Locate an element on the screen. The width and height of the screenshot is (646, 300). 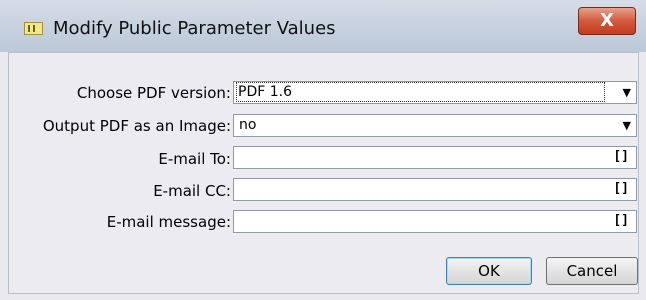
email-to-label: E-mail To: is located at coordinates (194, 159).